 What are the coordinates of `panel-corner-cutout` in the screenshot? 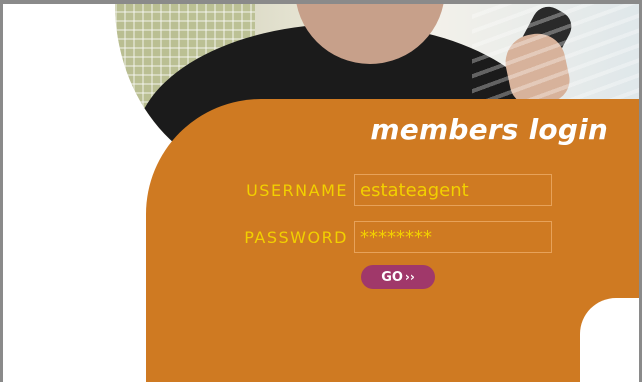 It's located at (609, 340).